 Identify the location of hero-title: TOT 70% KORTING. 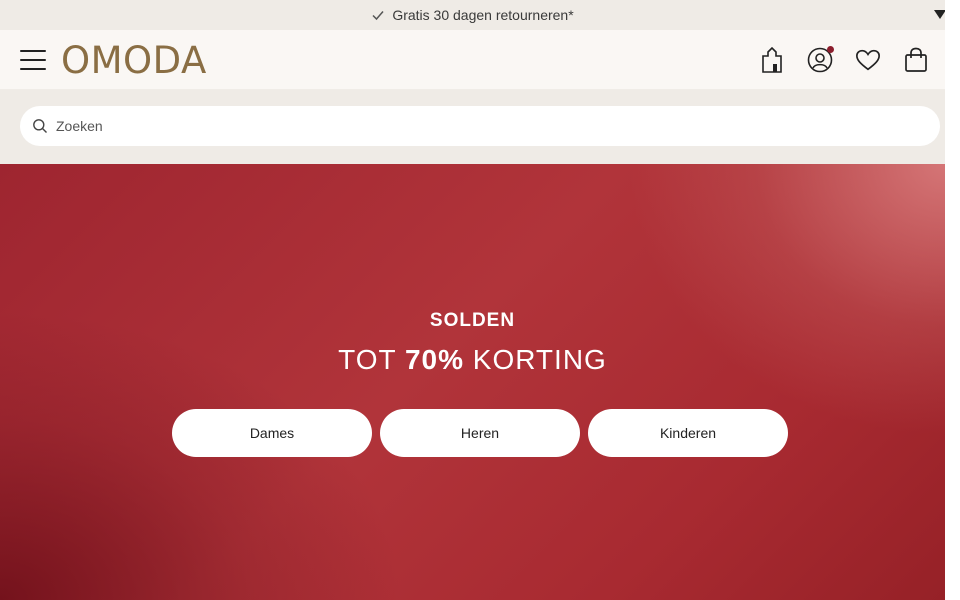
(472, 360).